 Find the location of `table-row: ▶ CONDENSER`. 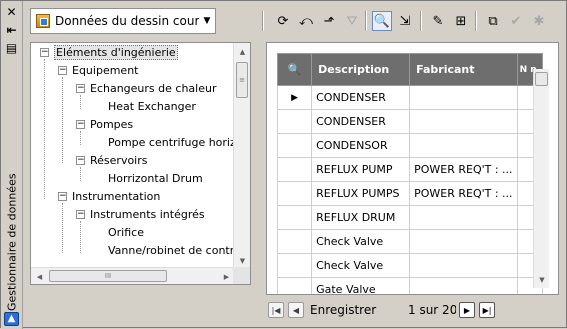

table-row: ▶ CONDENSER is located at coordinates (410, 97).